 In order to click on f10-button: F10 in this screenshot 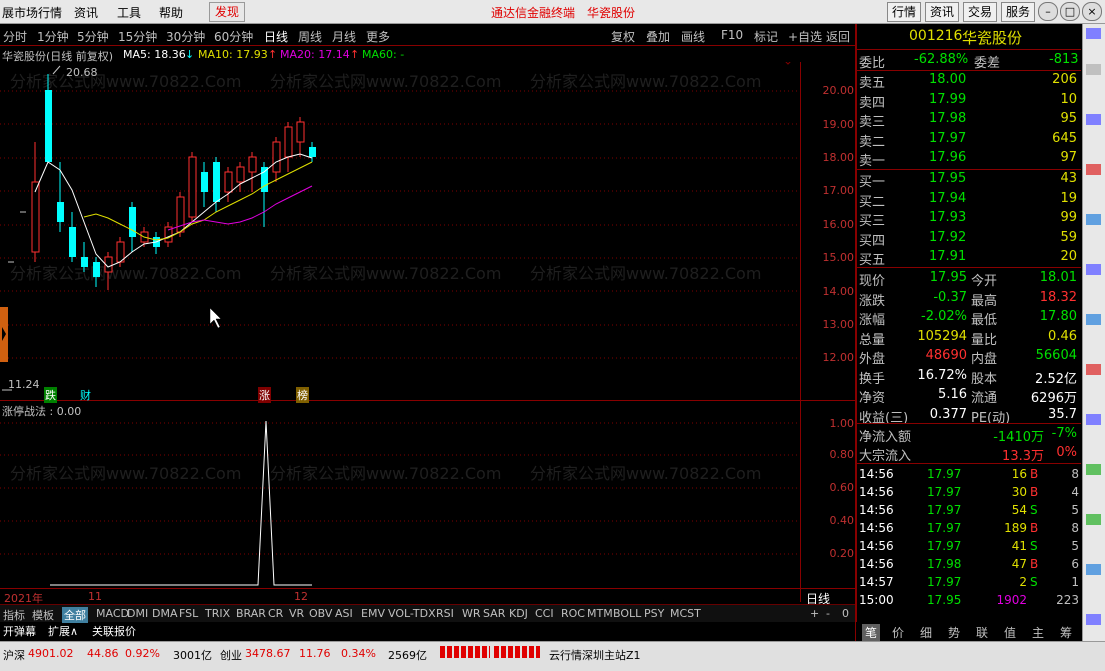, I will do `click(732, 35)`.